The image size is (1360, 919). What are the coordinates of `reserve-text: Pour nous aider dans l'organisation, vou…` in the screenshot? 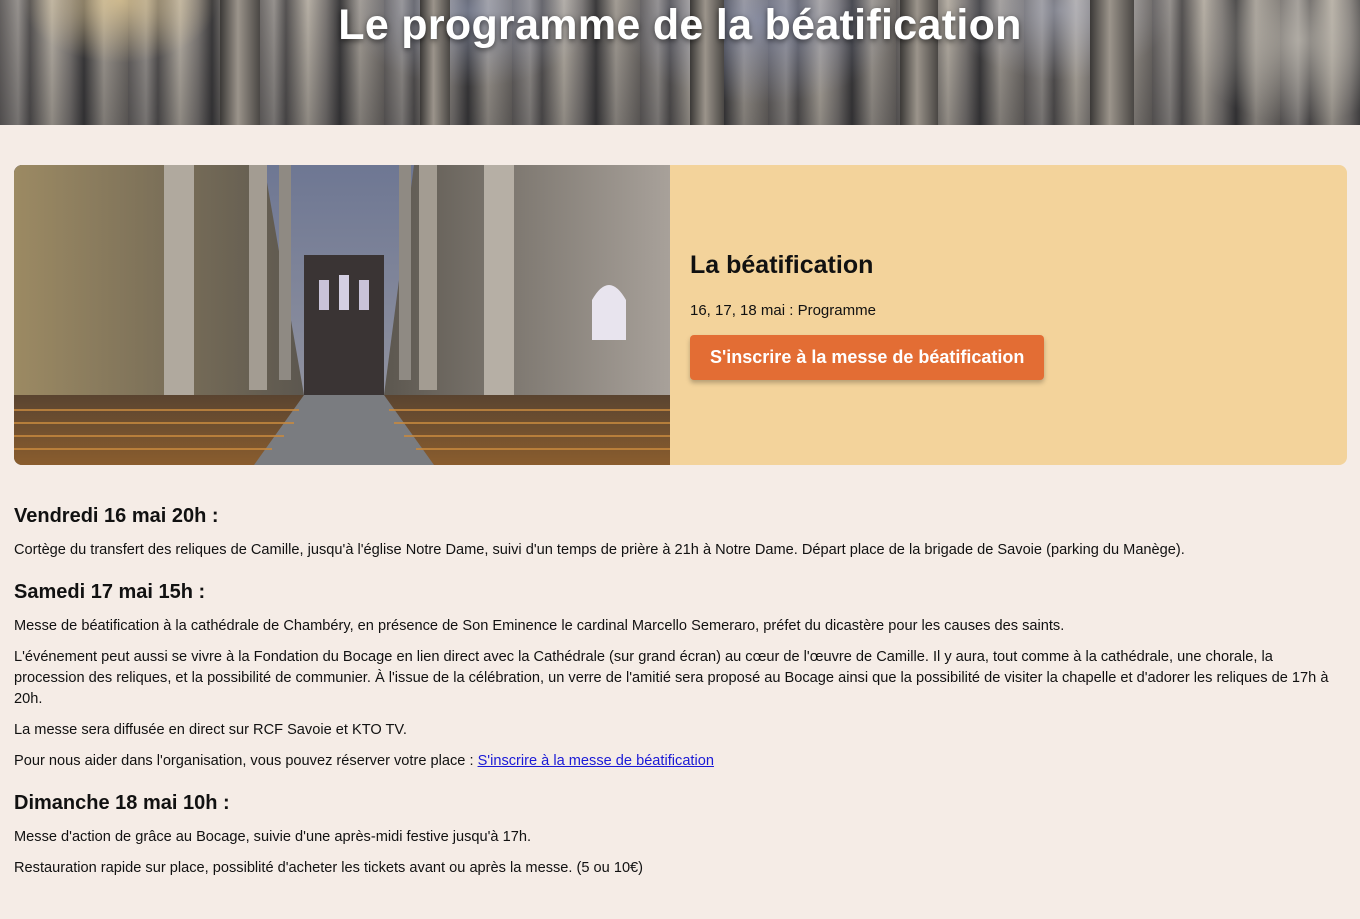 It's located at (246, 761).